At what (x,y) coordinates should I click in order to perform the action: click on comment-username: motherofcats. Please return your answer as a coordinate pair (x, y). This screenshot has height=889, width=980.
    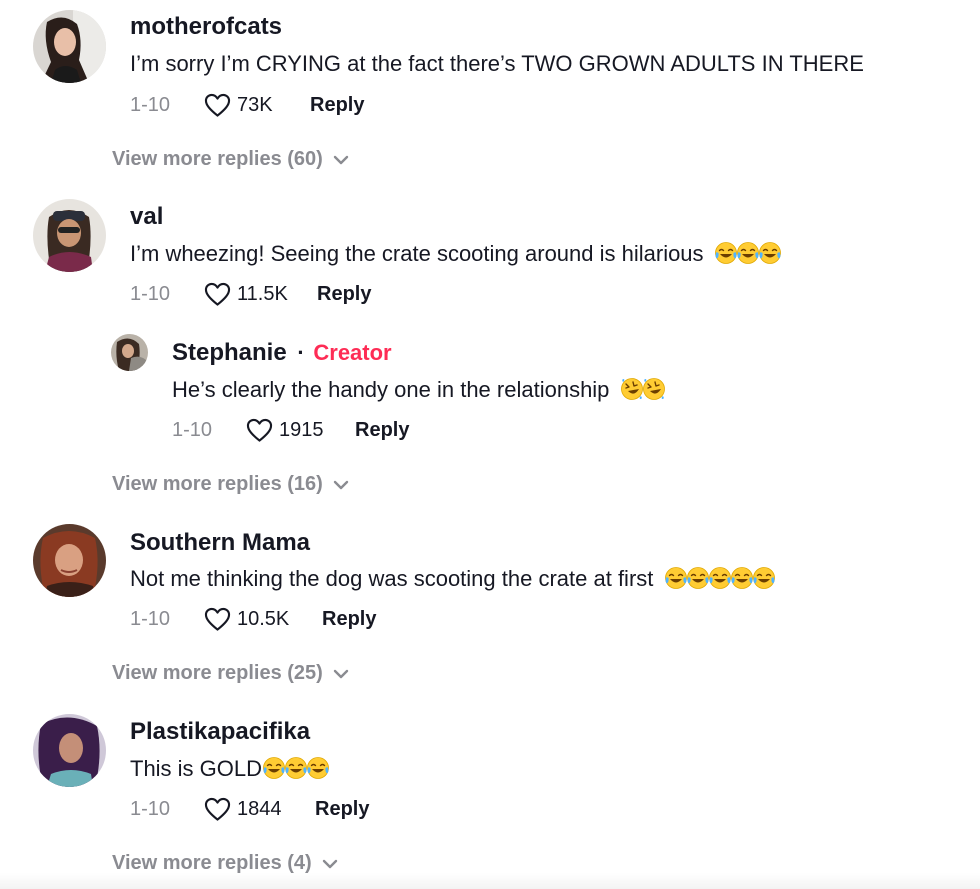
    Looking at the image, I should click on (206, 27).